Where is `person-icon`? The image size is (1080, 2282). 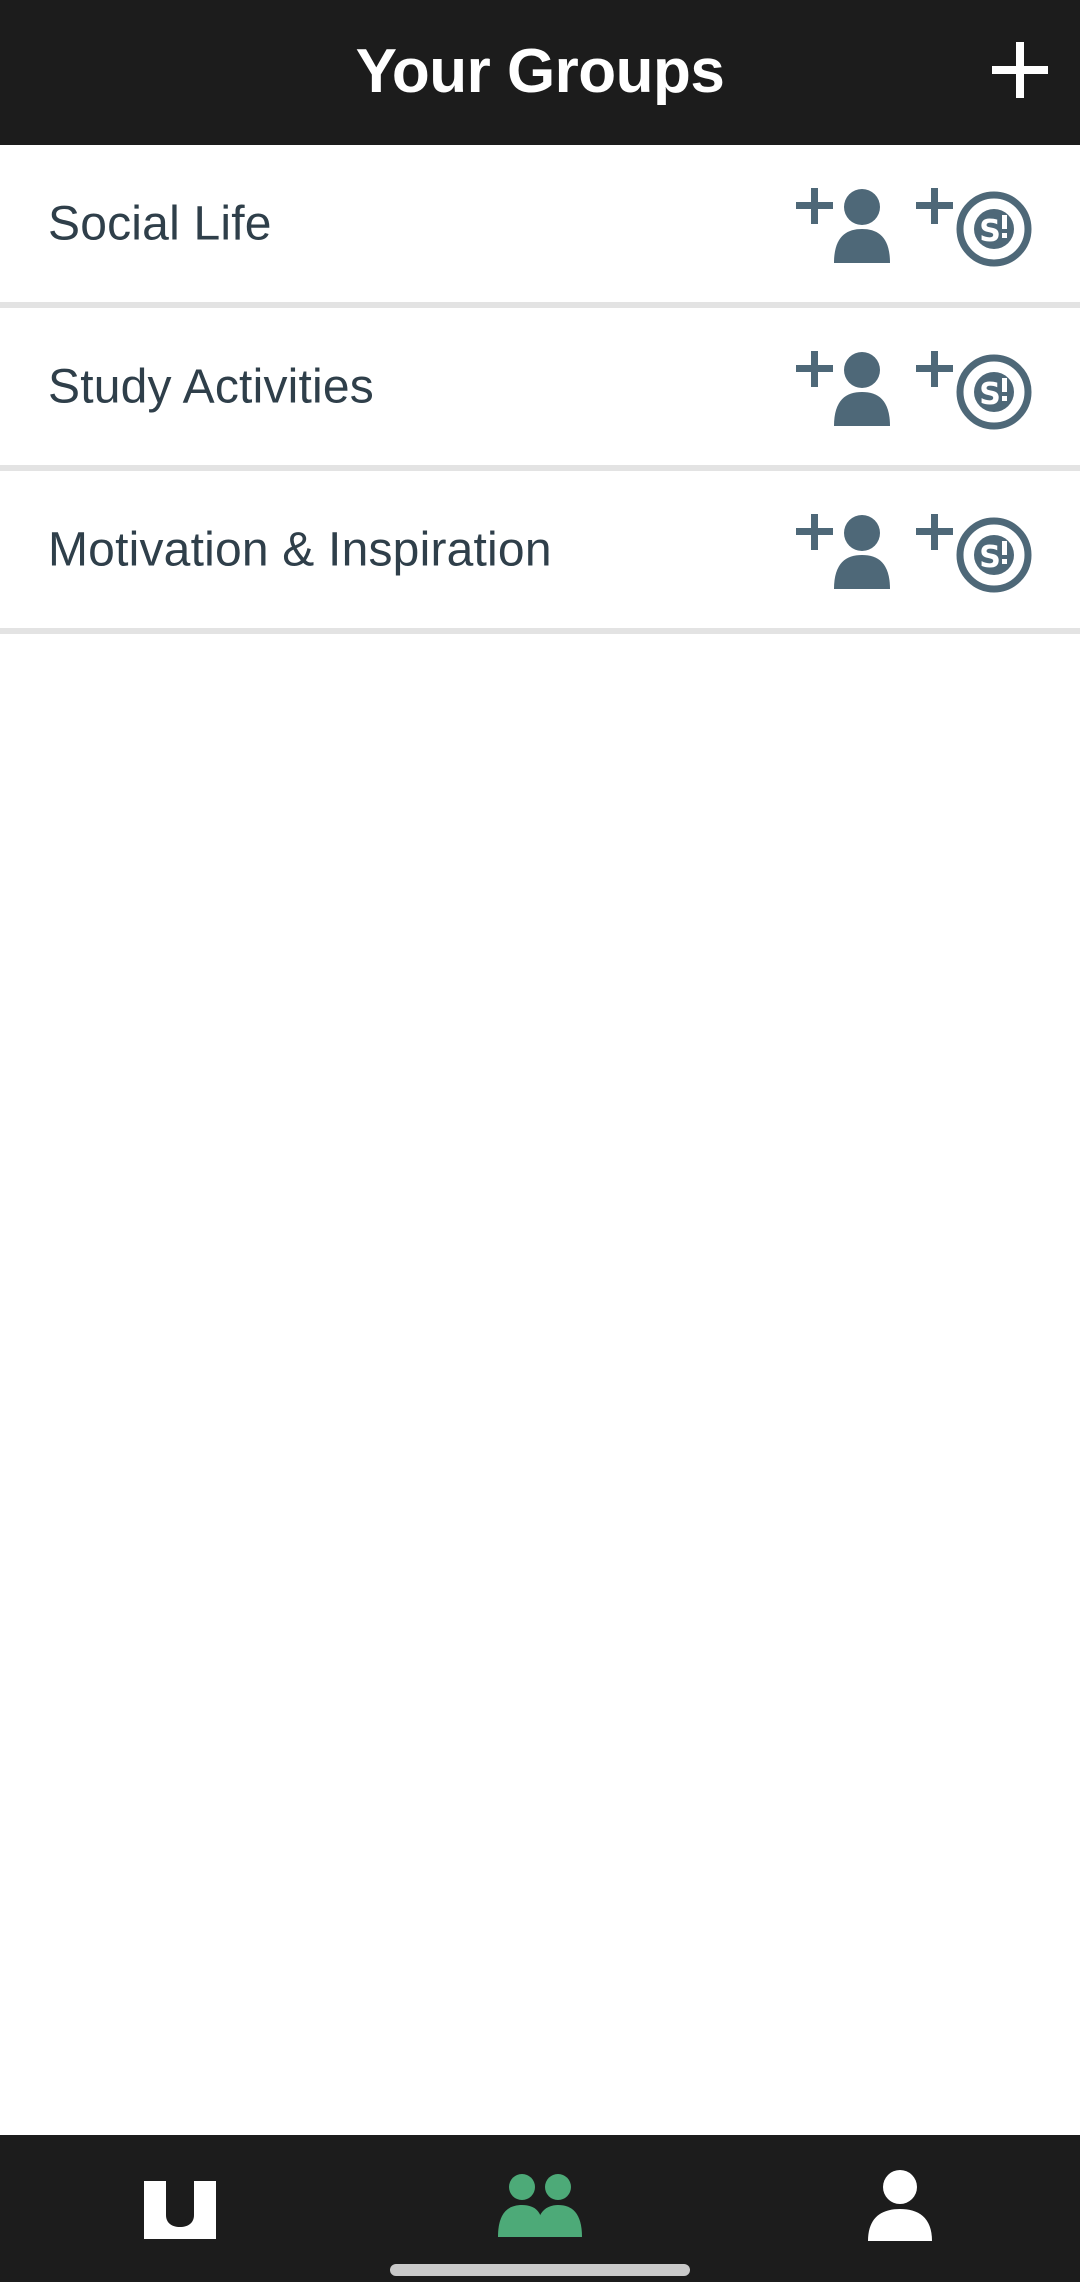 person-icon is located at coordinates (900, 2205).